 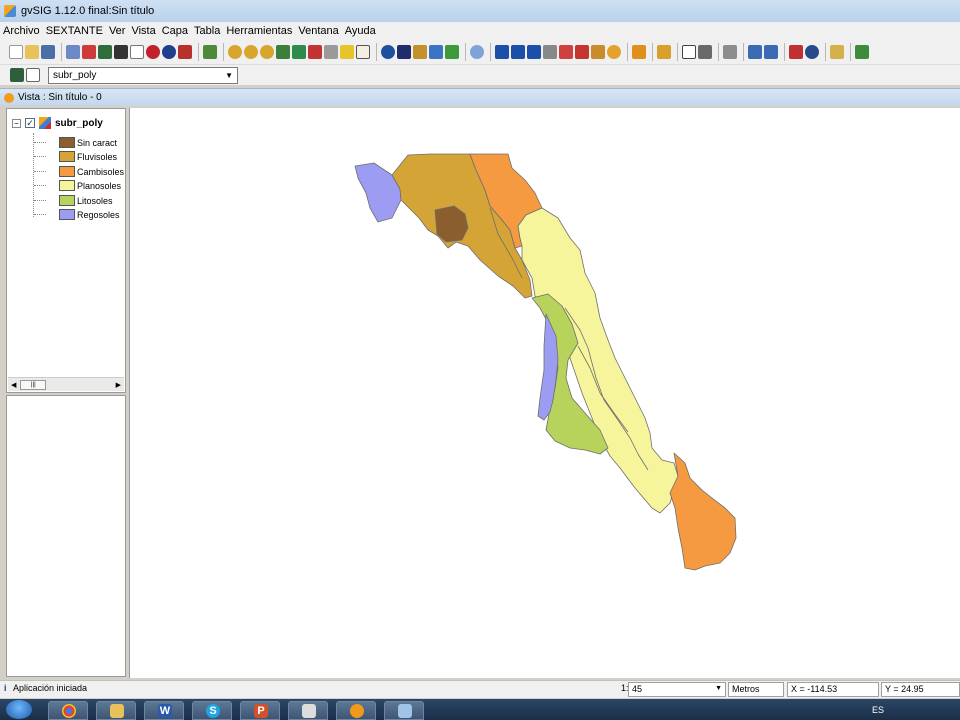 I want to click on layer-dropdown-value: subr_poly, so click(x=75, y=75).